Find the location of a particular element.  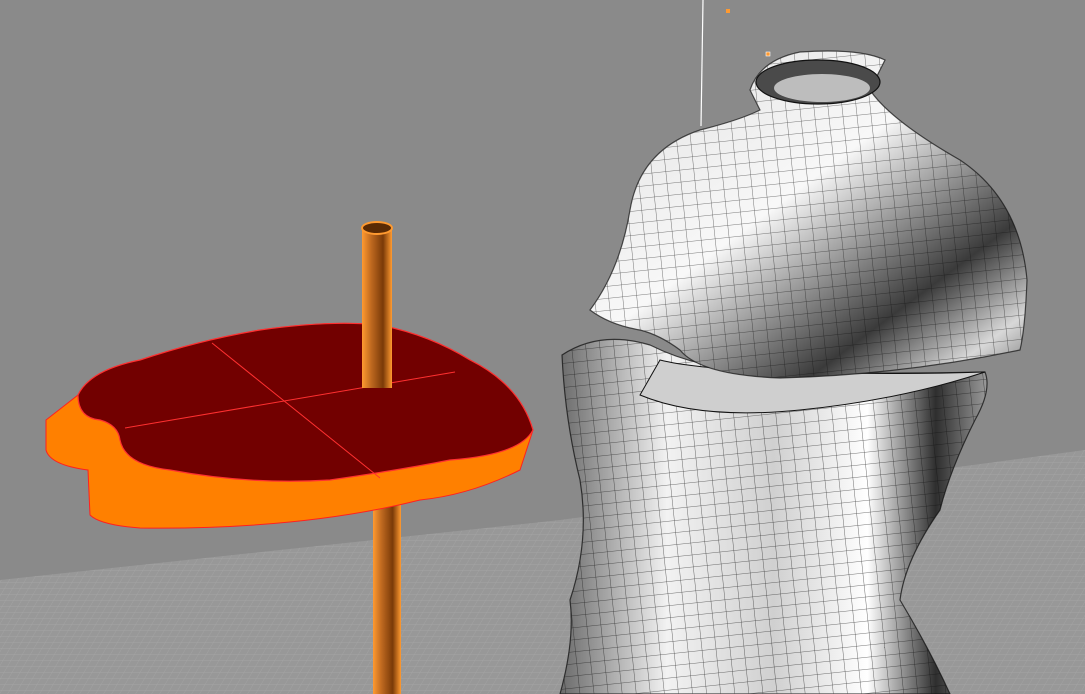

table is located at coordinates (289, 425).